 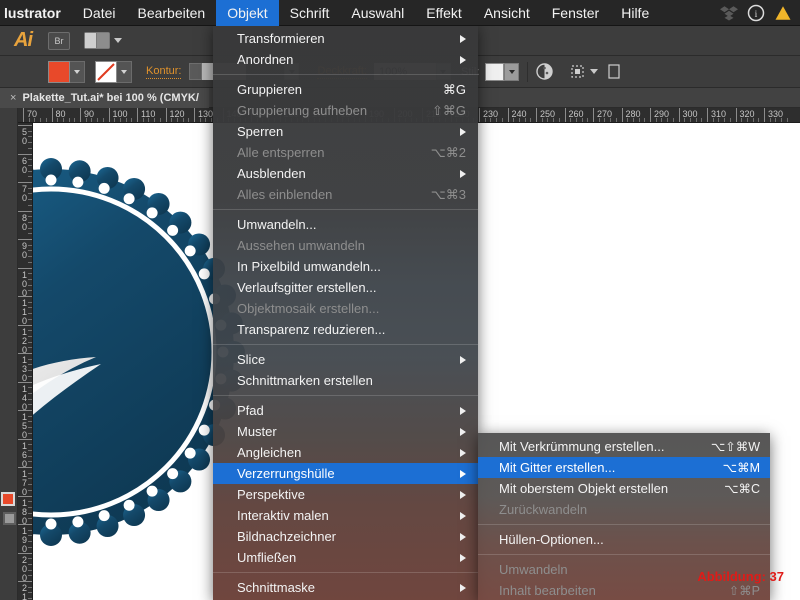 I want to click on menubar-item-bearbeiten: Bearbeiten, so click(x=171, y=13).